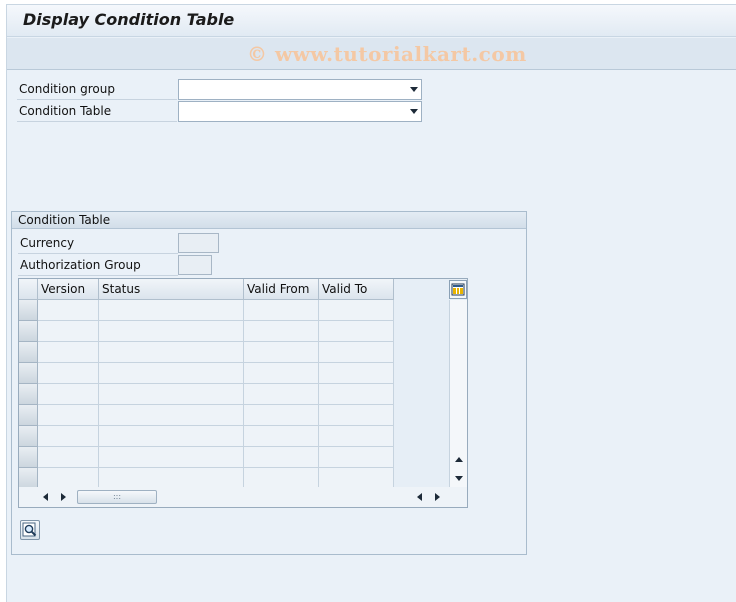  I want to click on table-settings-button, so click(458, 289).